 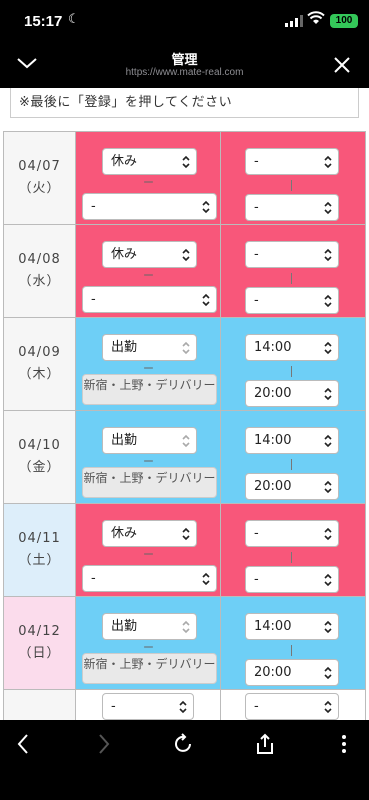 I want to click on shift-type-select: -, so click(x=148, y=706).